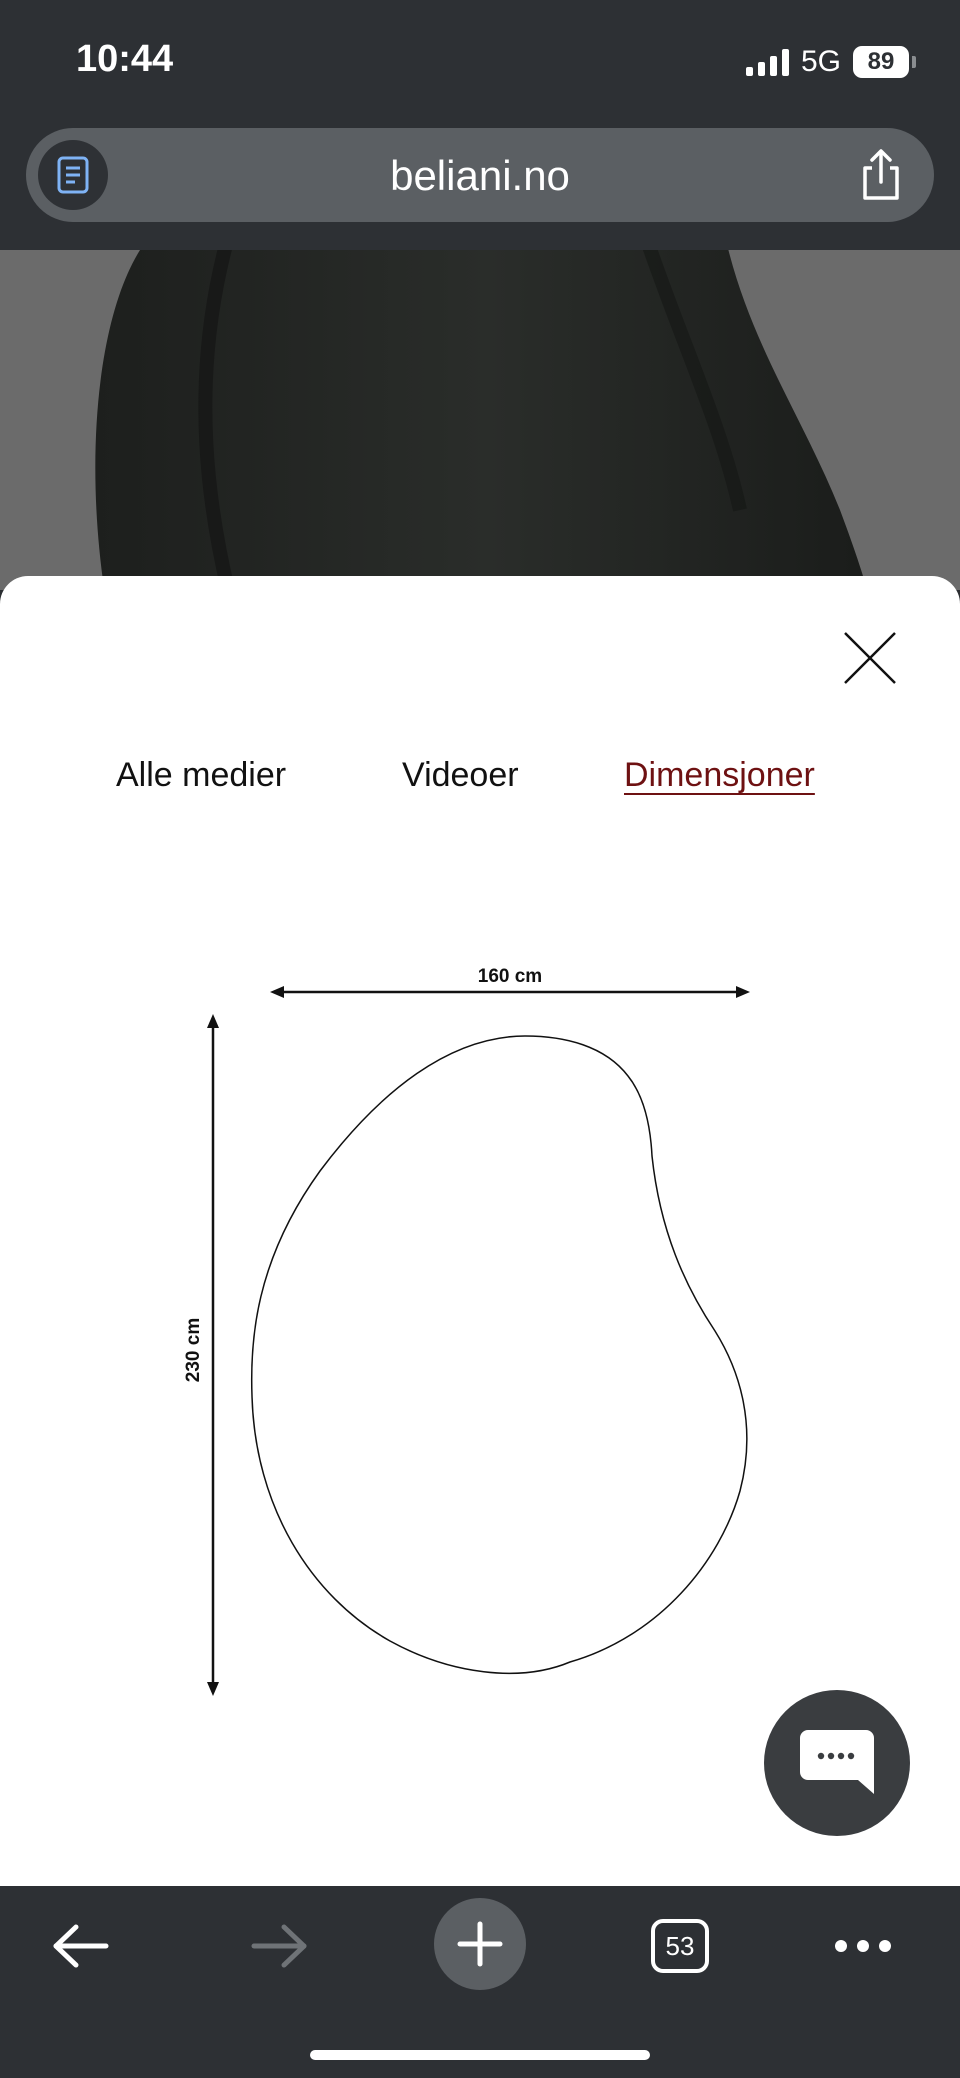 Image resolution: width=960 pixels, height=2078 pixels. Describe the element at coordinates (510, 992) in the screenshot. I see `width-arrow` at that location.